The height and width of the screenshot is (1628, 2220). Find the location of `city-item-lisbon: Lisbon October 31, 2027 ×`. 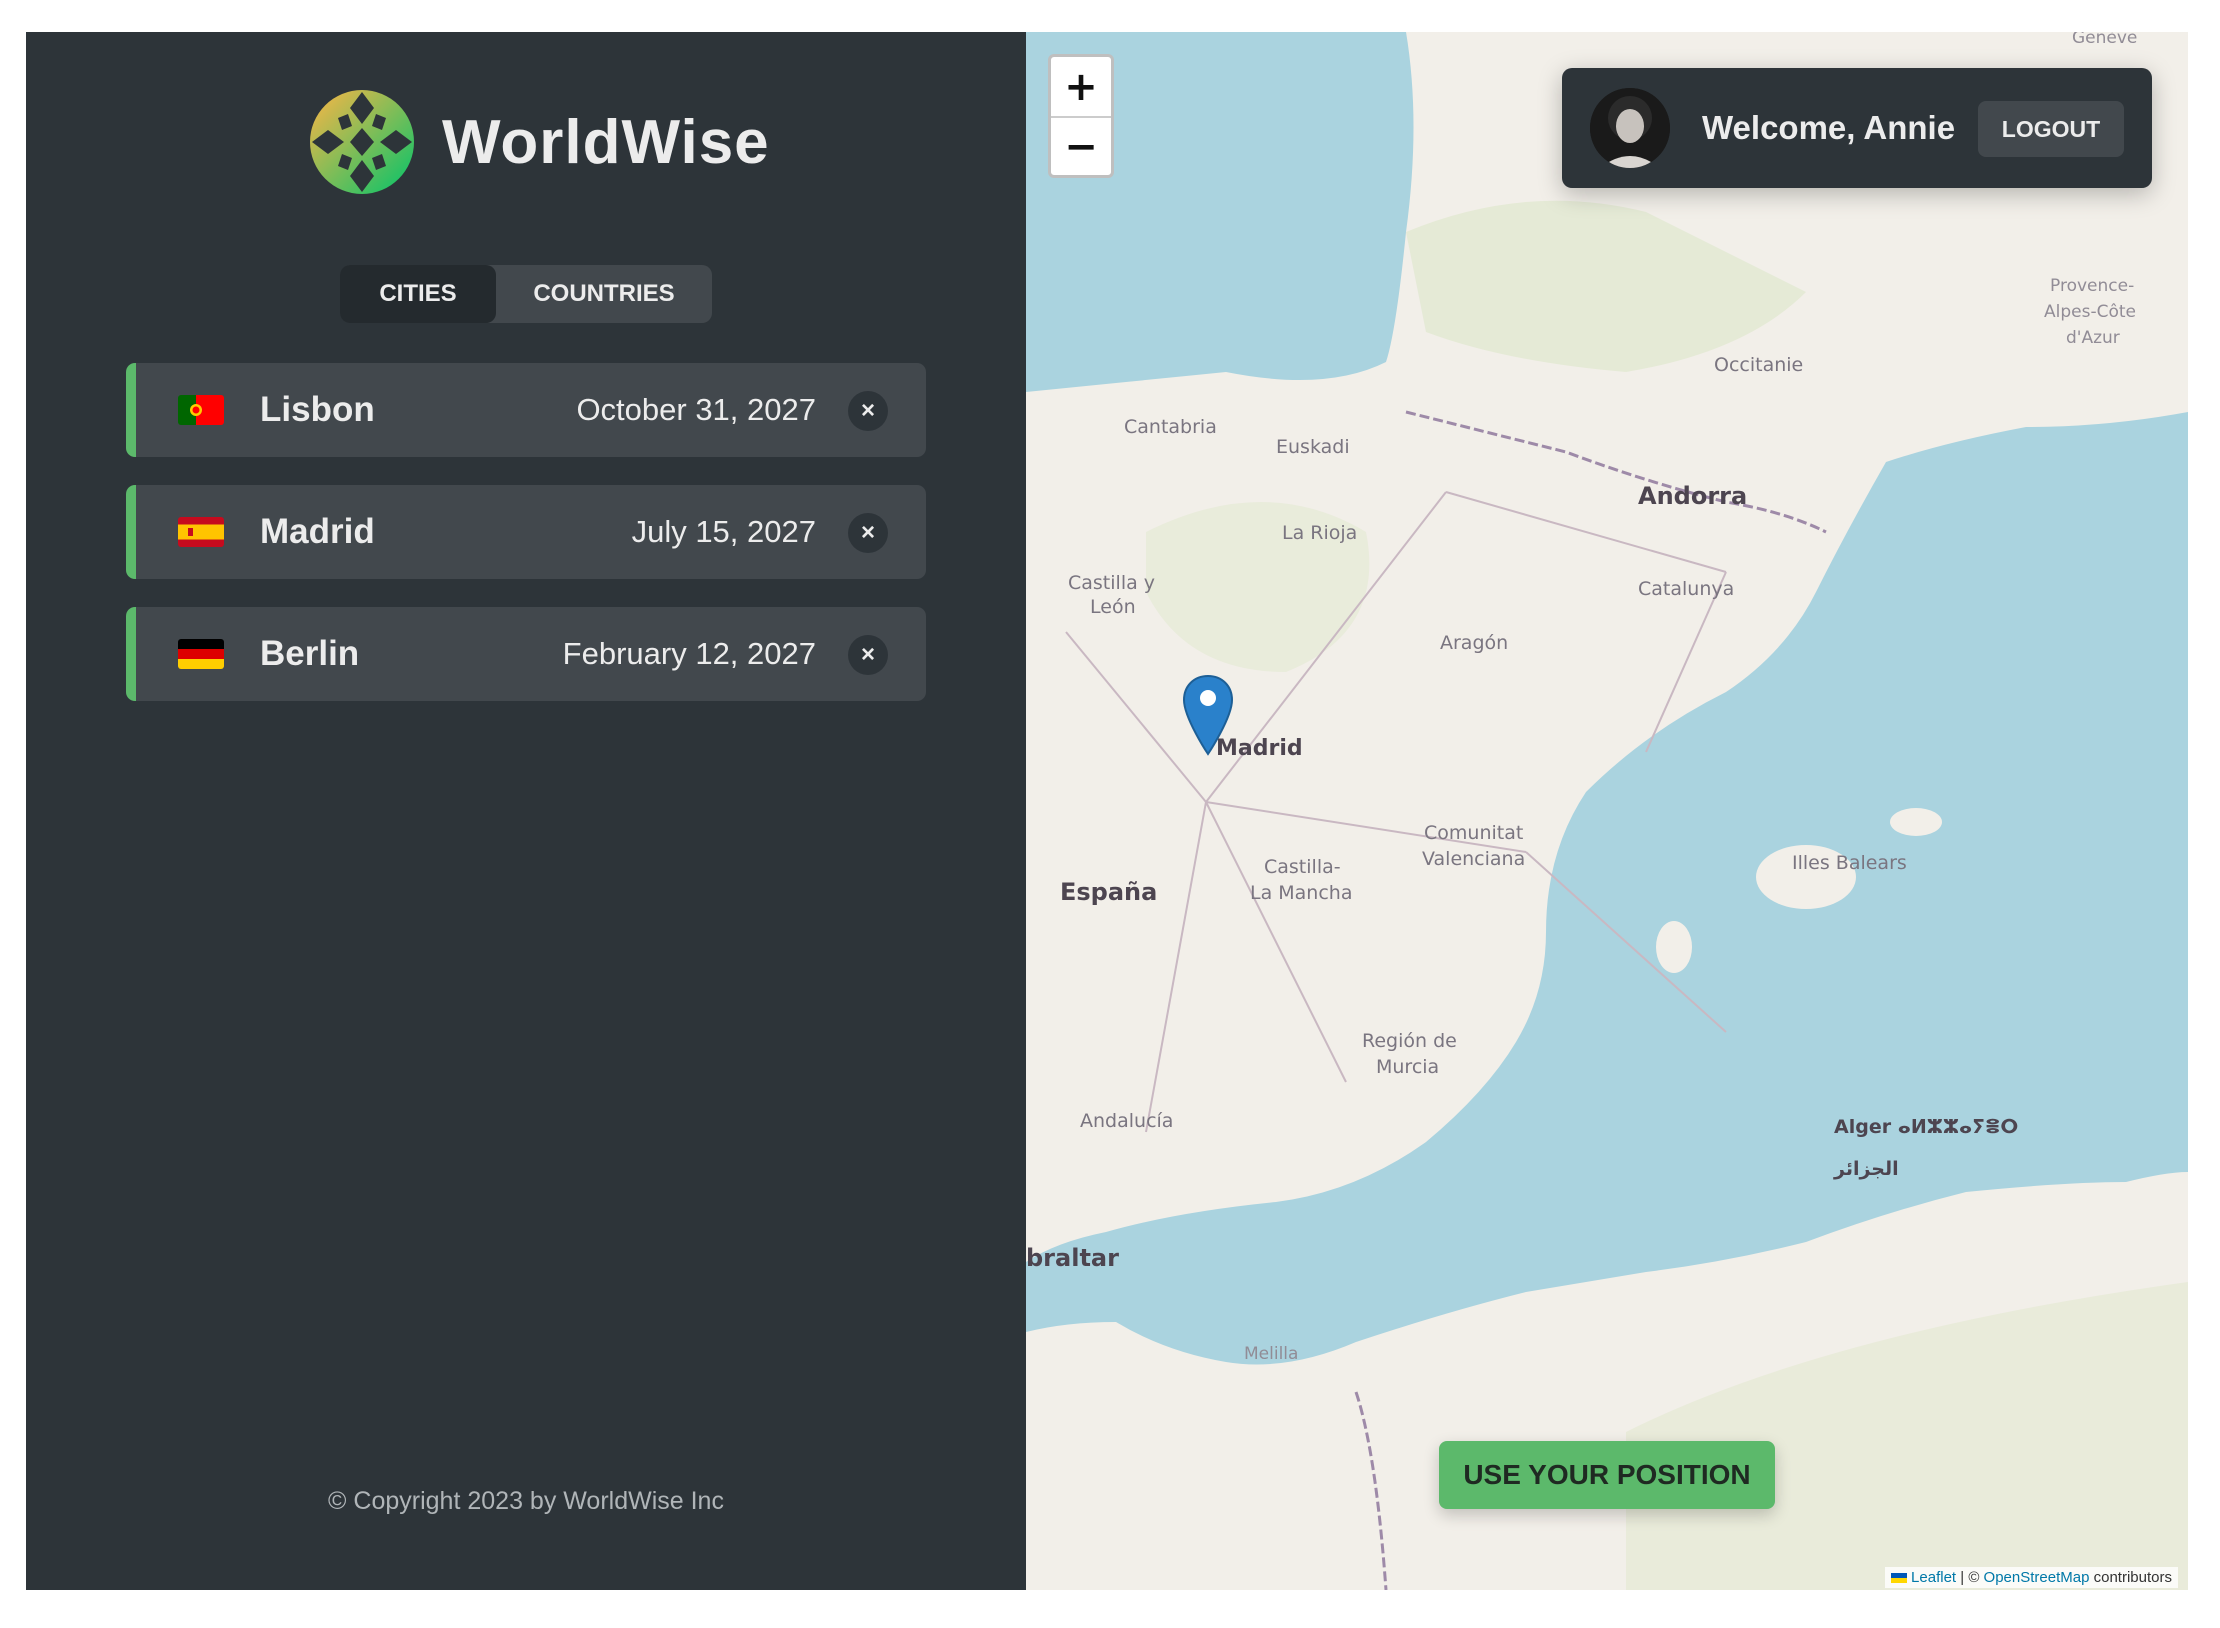

city-item-lisbon: Lisbon October 31, 2027 × is located at coordinates (526, 410).